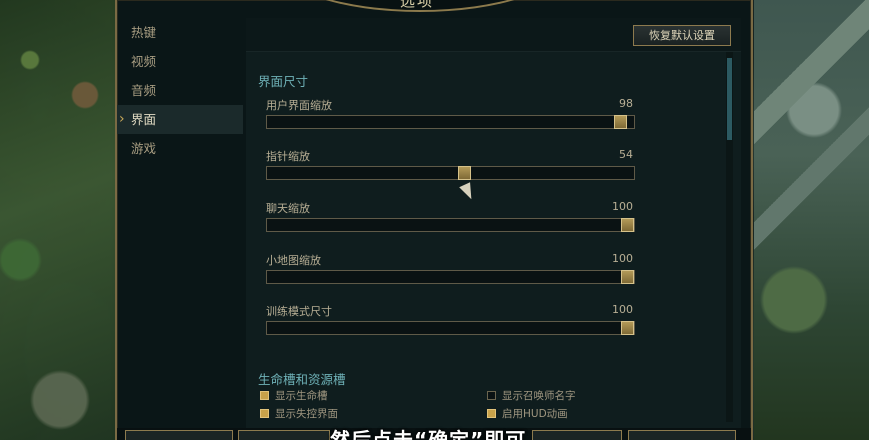 Image resolution: width=869 pixels, height=440 pixels. I want to click on checkbox-show-health-bars: 显示生命槽, so click(294, 395).